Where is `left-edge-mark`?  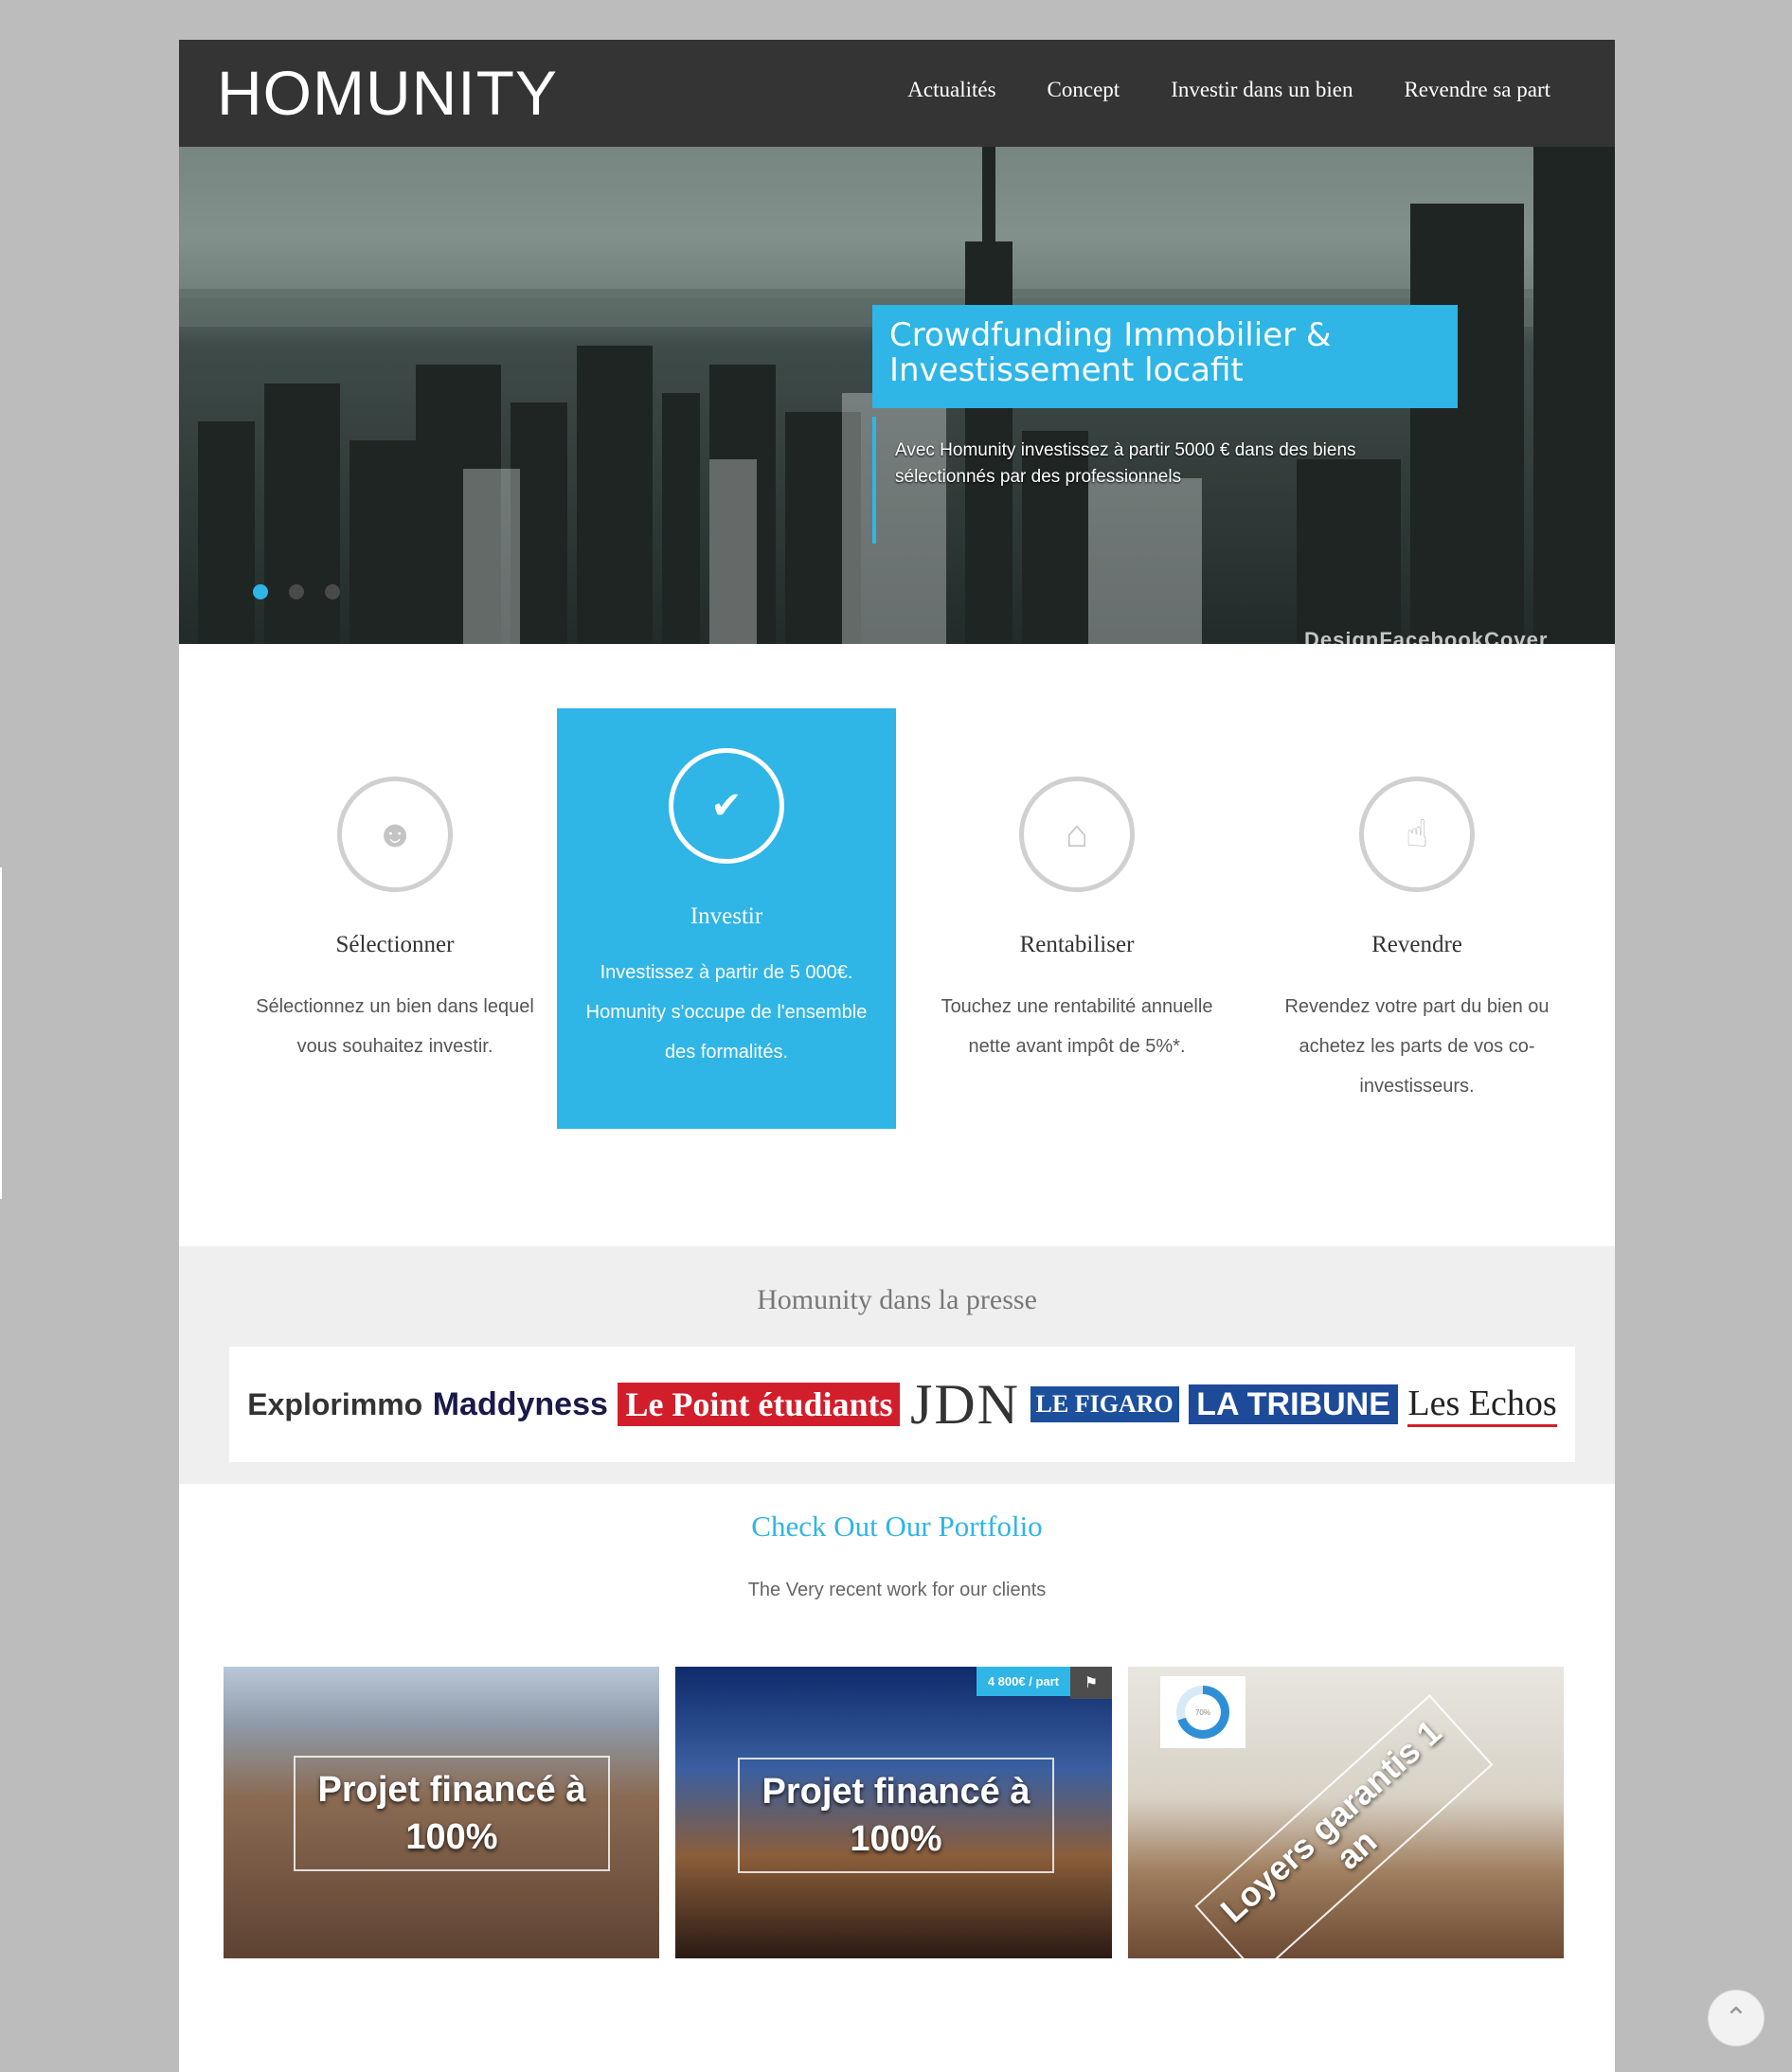
left-edge-mark is located at coordinates (1, 1033).